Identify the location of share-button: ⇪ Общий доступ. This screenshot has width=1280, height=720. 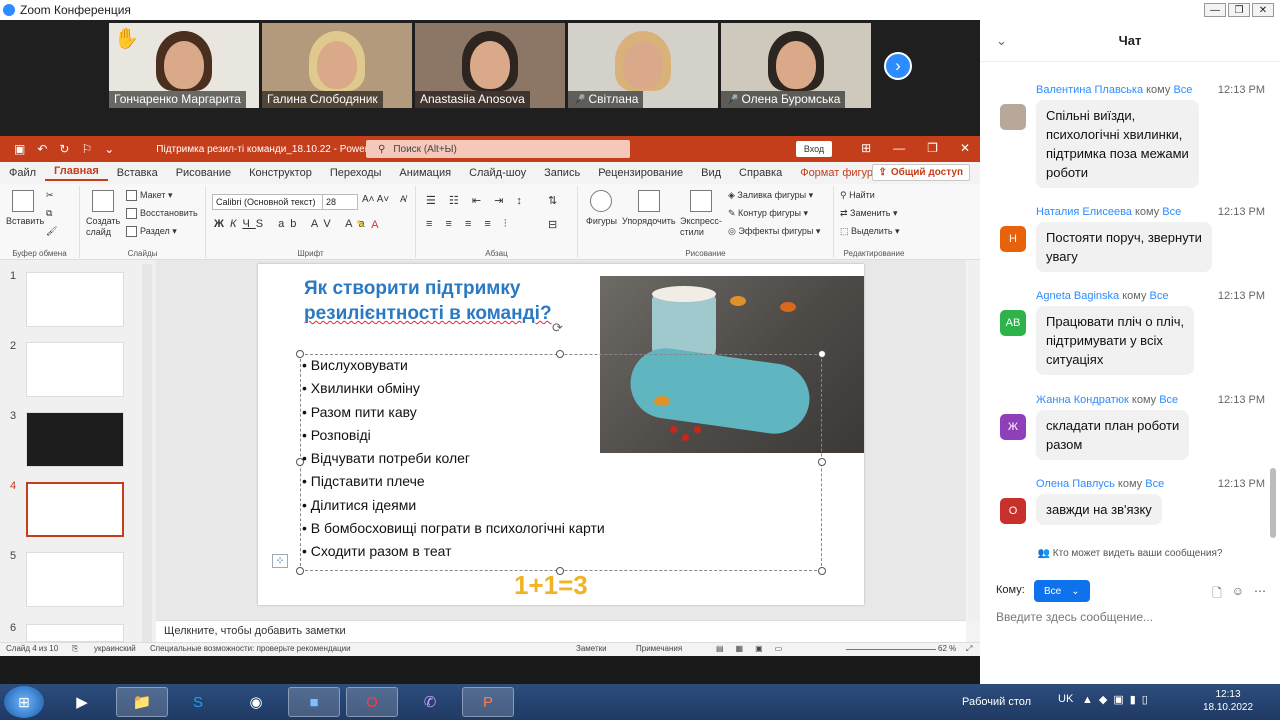
(920, 172).